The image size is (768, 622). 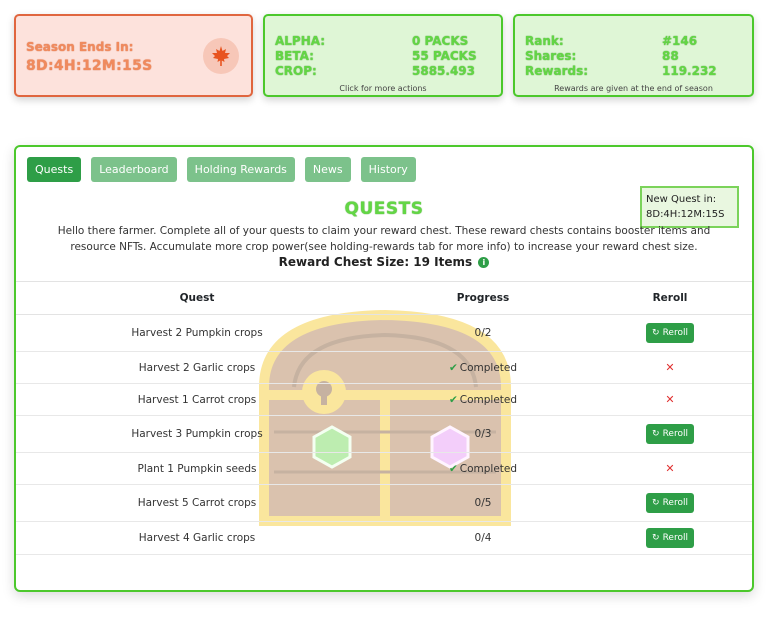 I want to click on info-icon: i, so click(x=484, y=262).